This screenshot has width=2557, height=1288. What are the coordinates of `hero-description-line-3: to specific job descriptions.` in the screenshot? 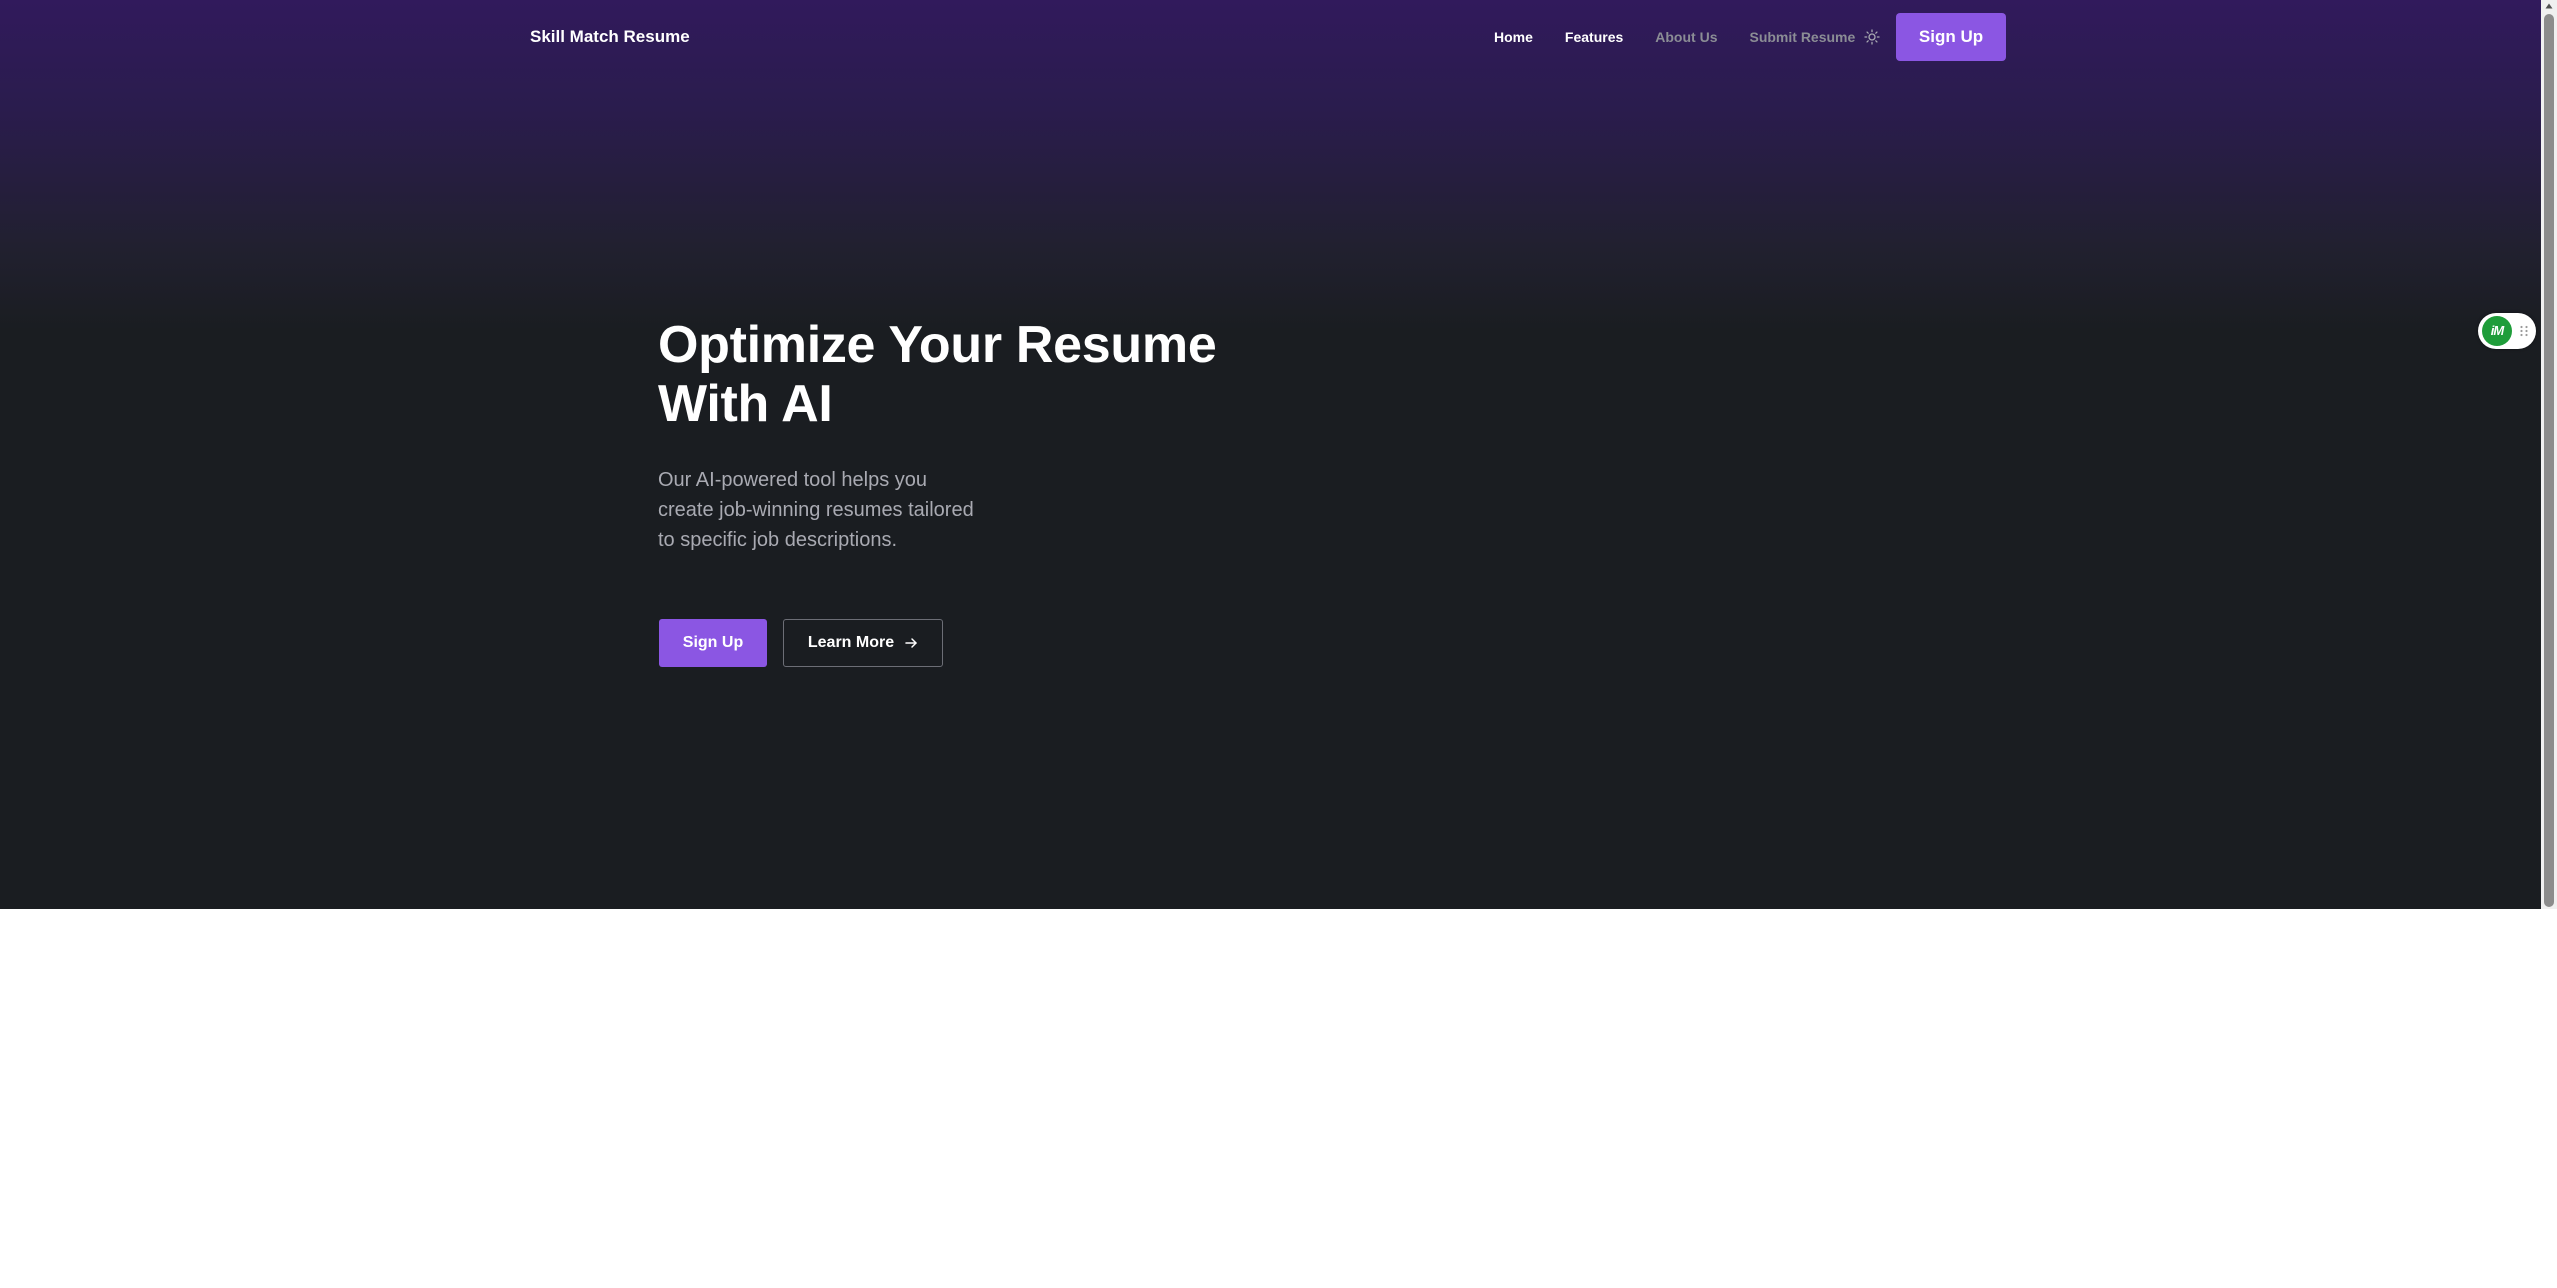 It's located at (778, 540).